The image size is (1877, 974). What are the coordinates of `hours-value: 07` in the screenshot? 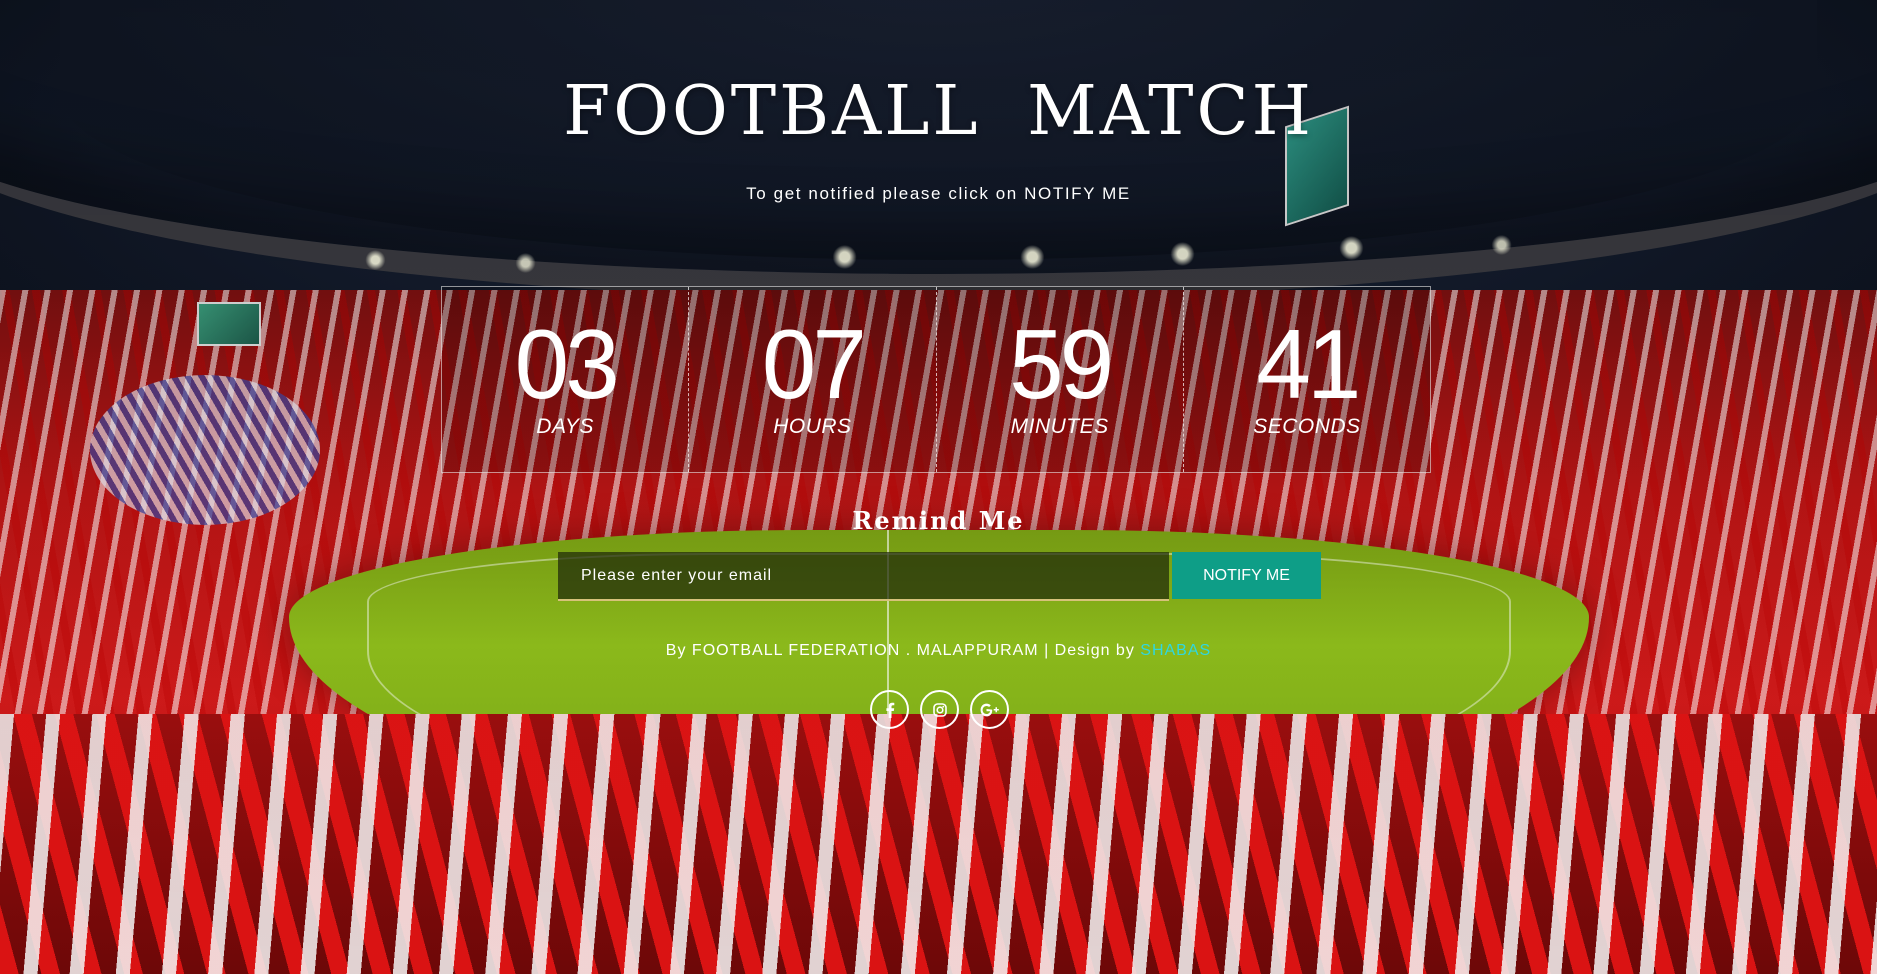 It's located at (814, 364).